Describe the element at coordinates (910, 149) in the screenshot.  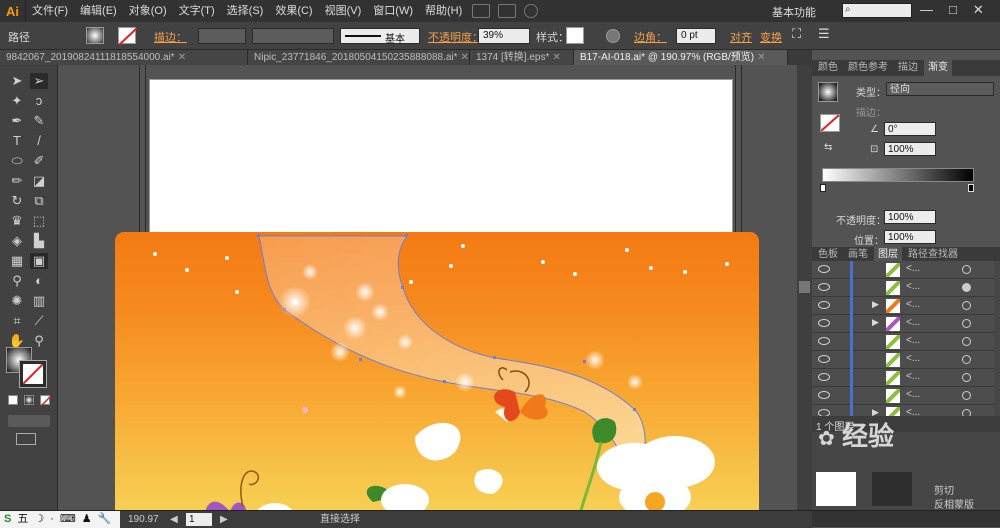
I see `aspect-ratio-field: 100%` at that location.